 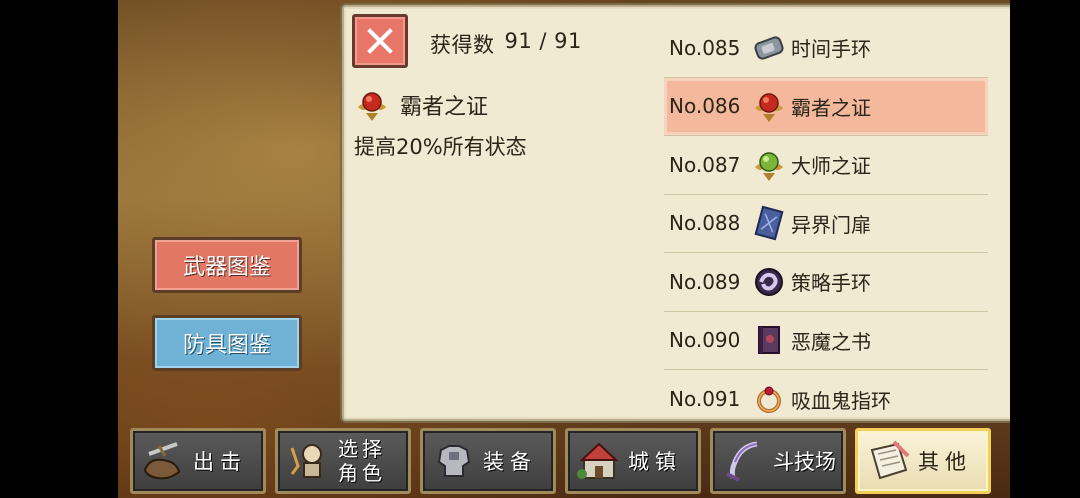 I want to click on list-item-088: No.088 异界门扉, so click(x=826, y=224).